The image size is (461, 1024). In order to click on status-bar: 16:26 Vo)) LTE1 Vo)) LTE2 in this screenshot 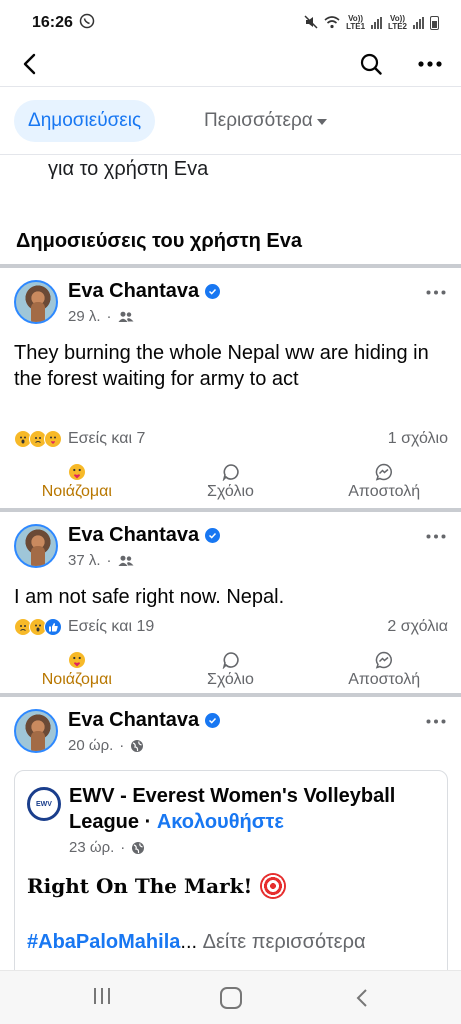, I will do `click(230, 23)`.